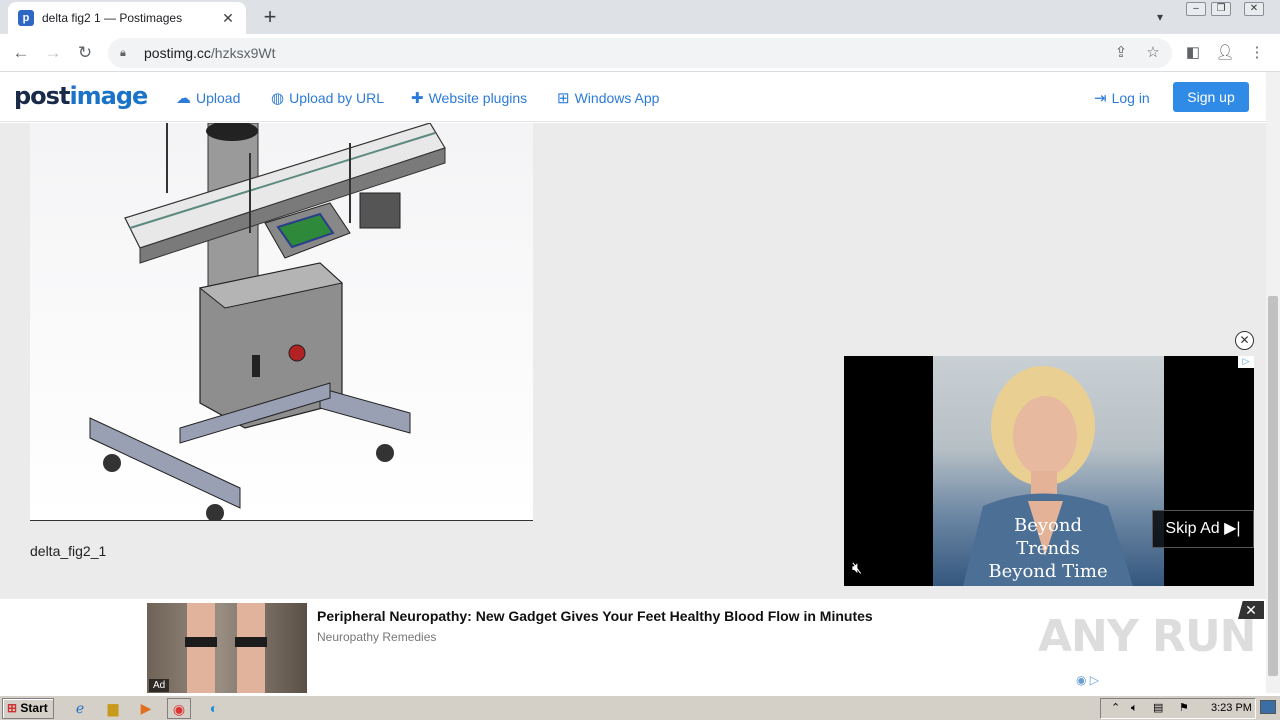  I want to click on video-ad: Beyond Trends Beyond Time 🔇︎ Skip Ad ▶|, so click(1049, 471).